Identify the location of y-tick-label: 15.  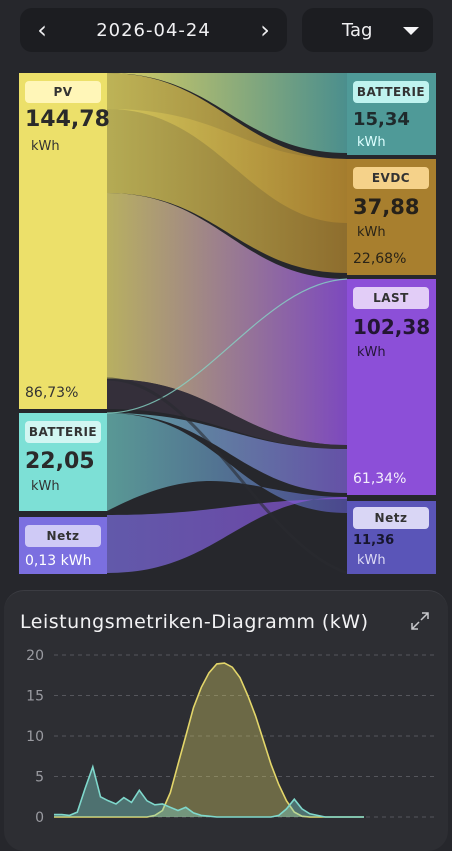
(35, 697).